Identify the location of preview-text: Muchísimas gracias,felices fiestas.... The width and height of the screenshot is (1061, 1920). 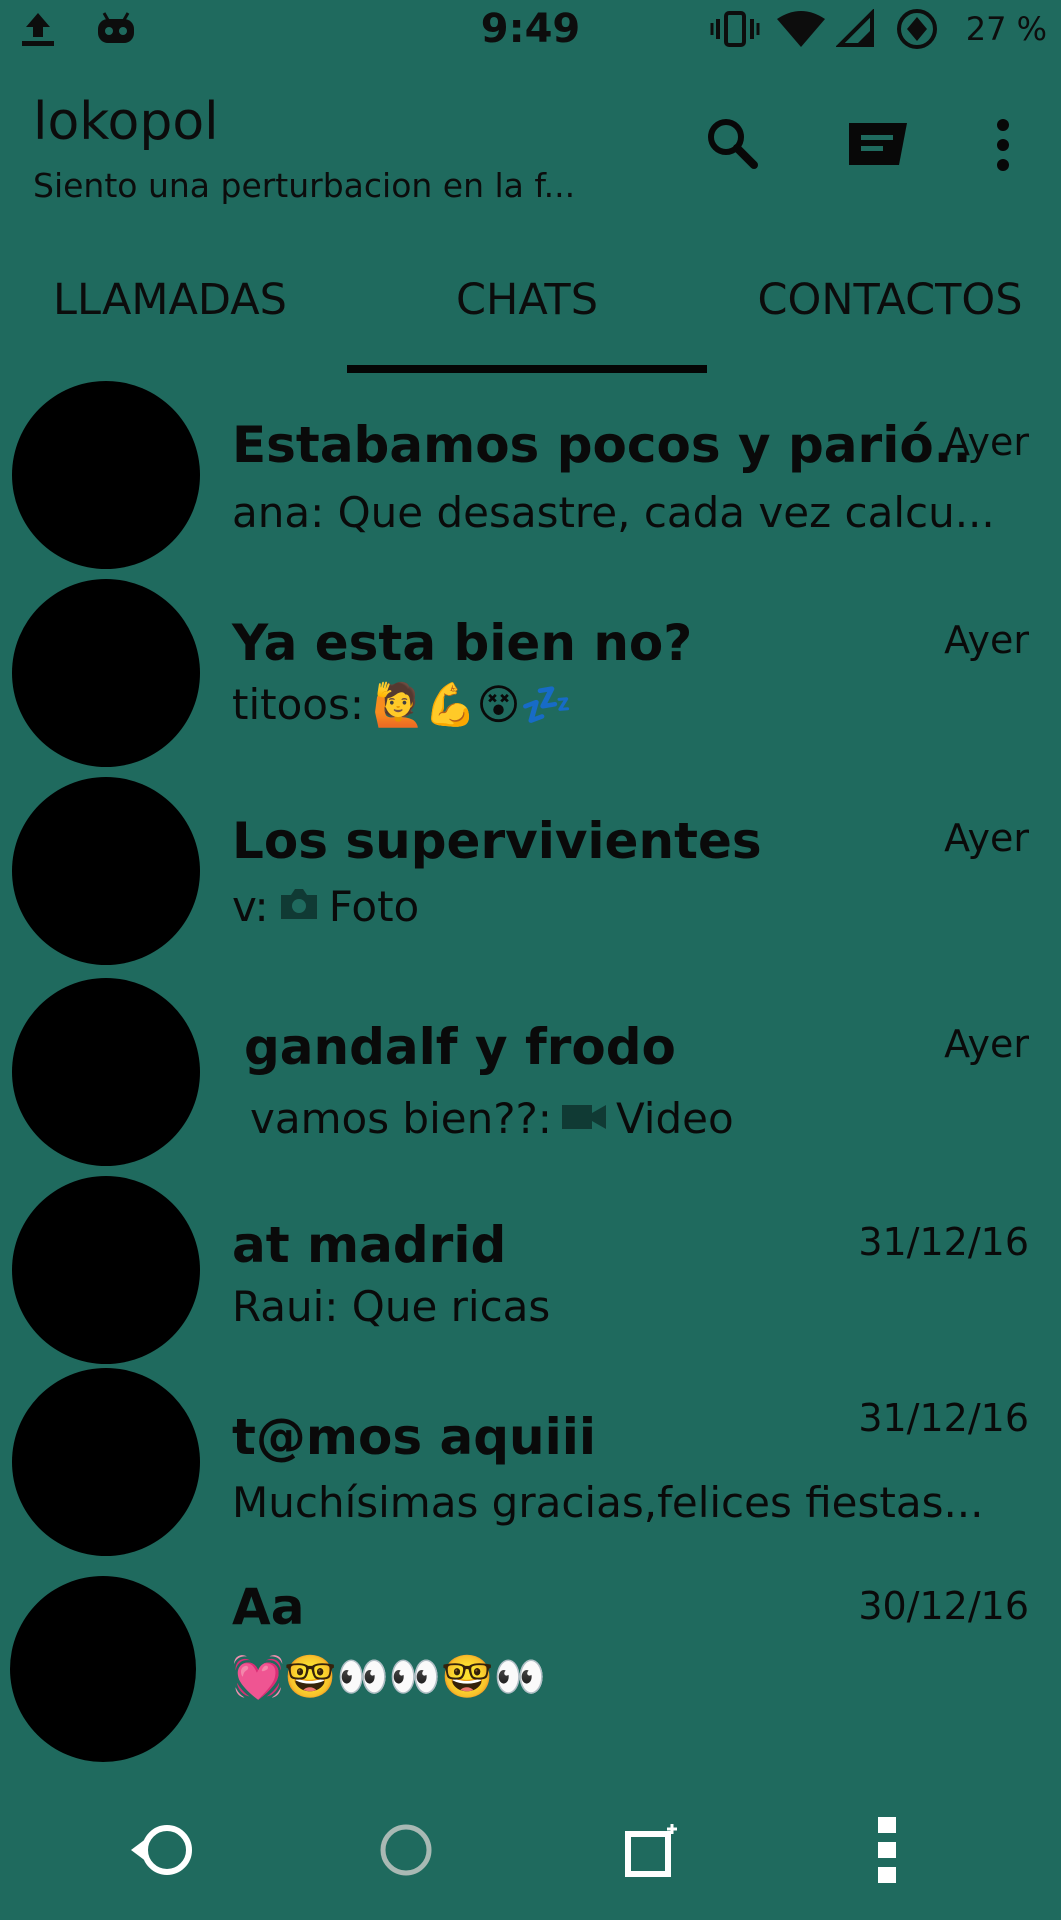
(608, 1502).